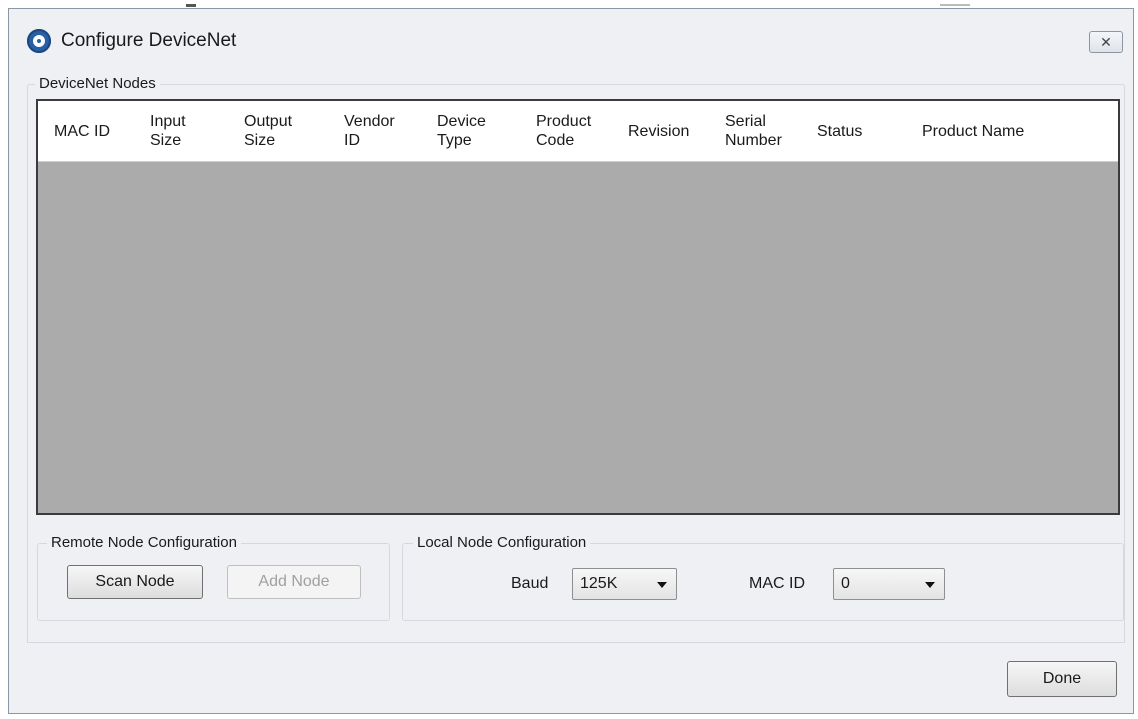  I want to click on column-header: Device Type, so click(476, 131).